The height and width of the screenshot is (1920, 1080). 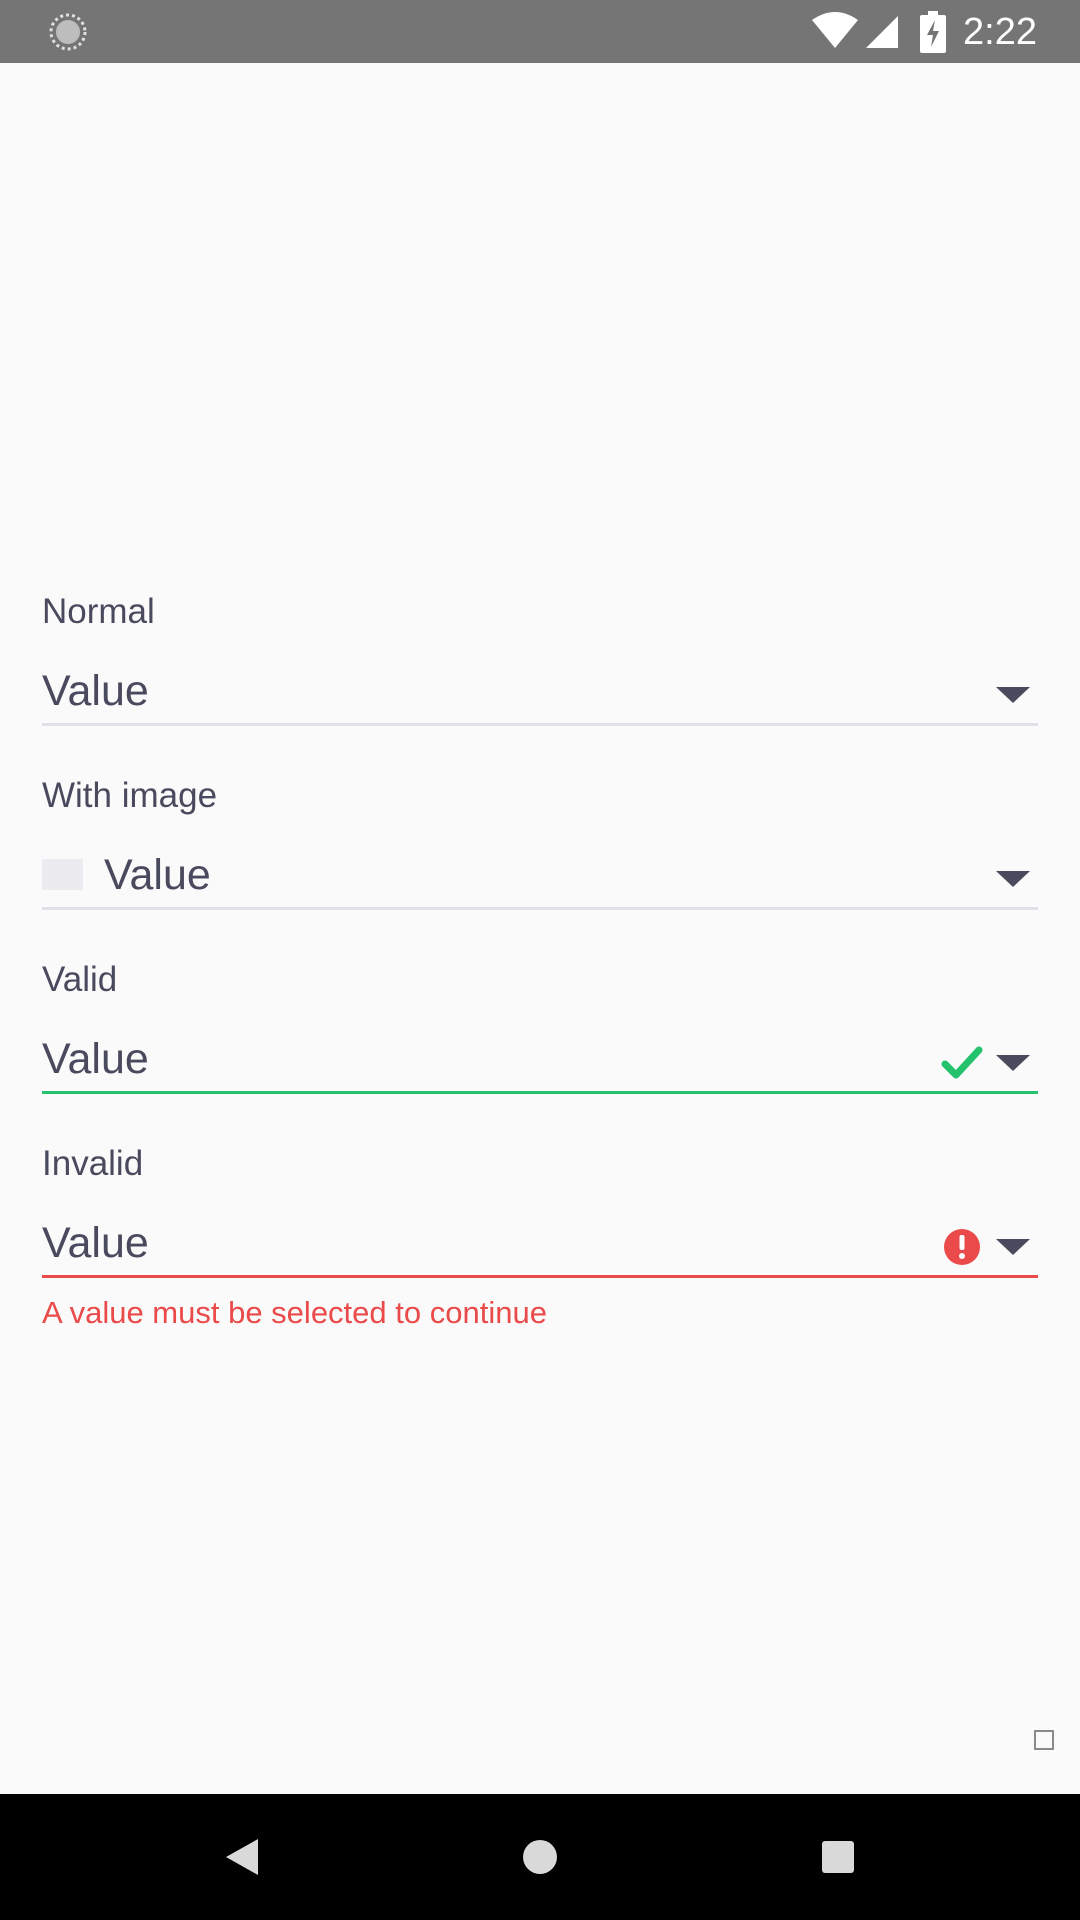 I want to click on navigation-bar, so click(x=540, y=1857).